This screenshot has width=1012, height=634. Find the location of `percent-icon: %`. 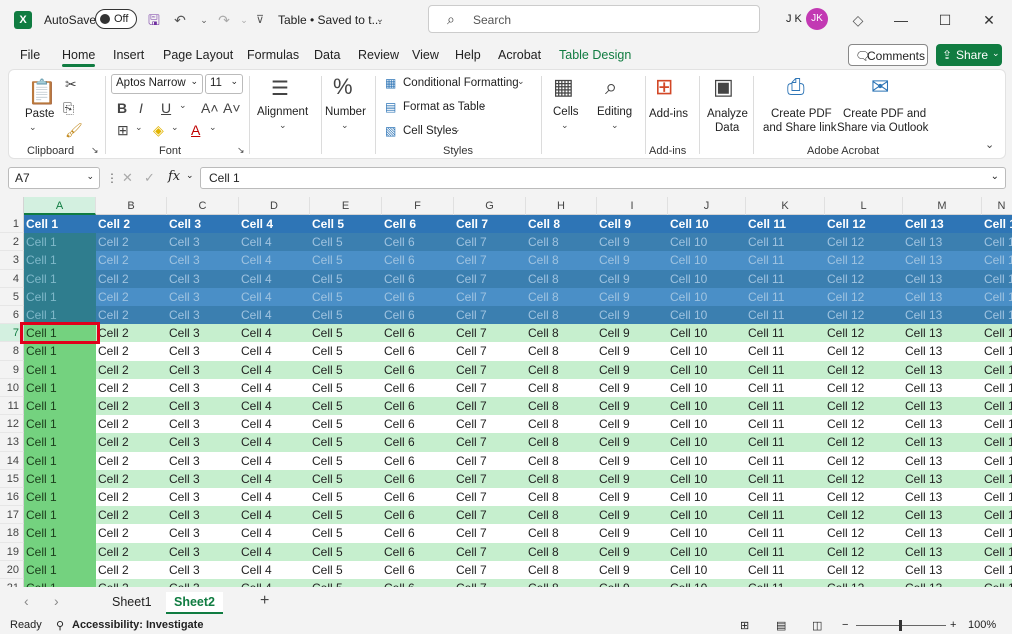

percent-icon: % is located at coordinates (343, 87).